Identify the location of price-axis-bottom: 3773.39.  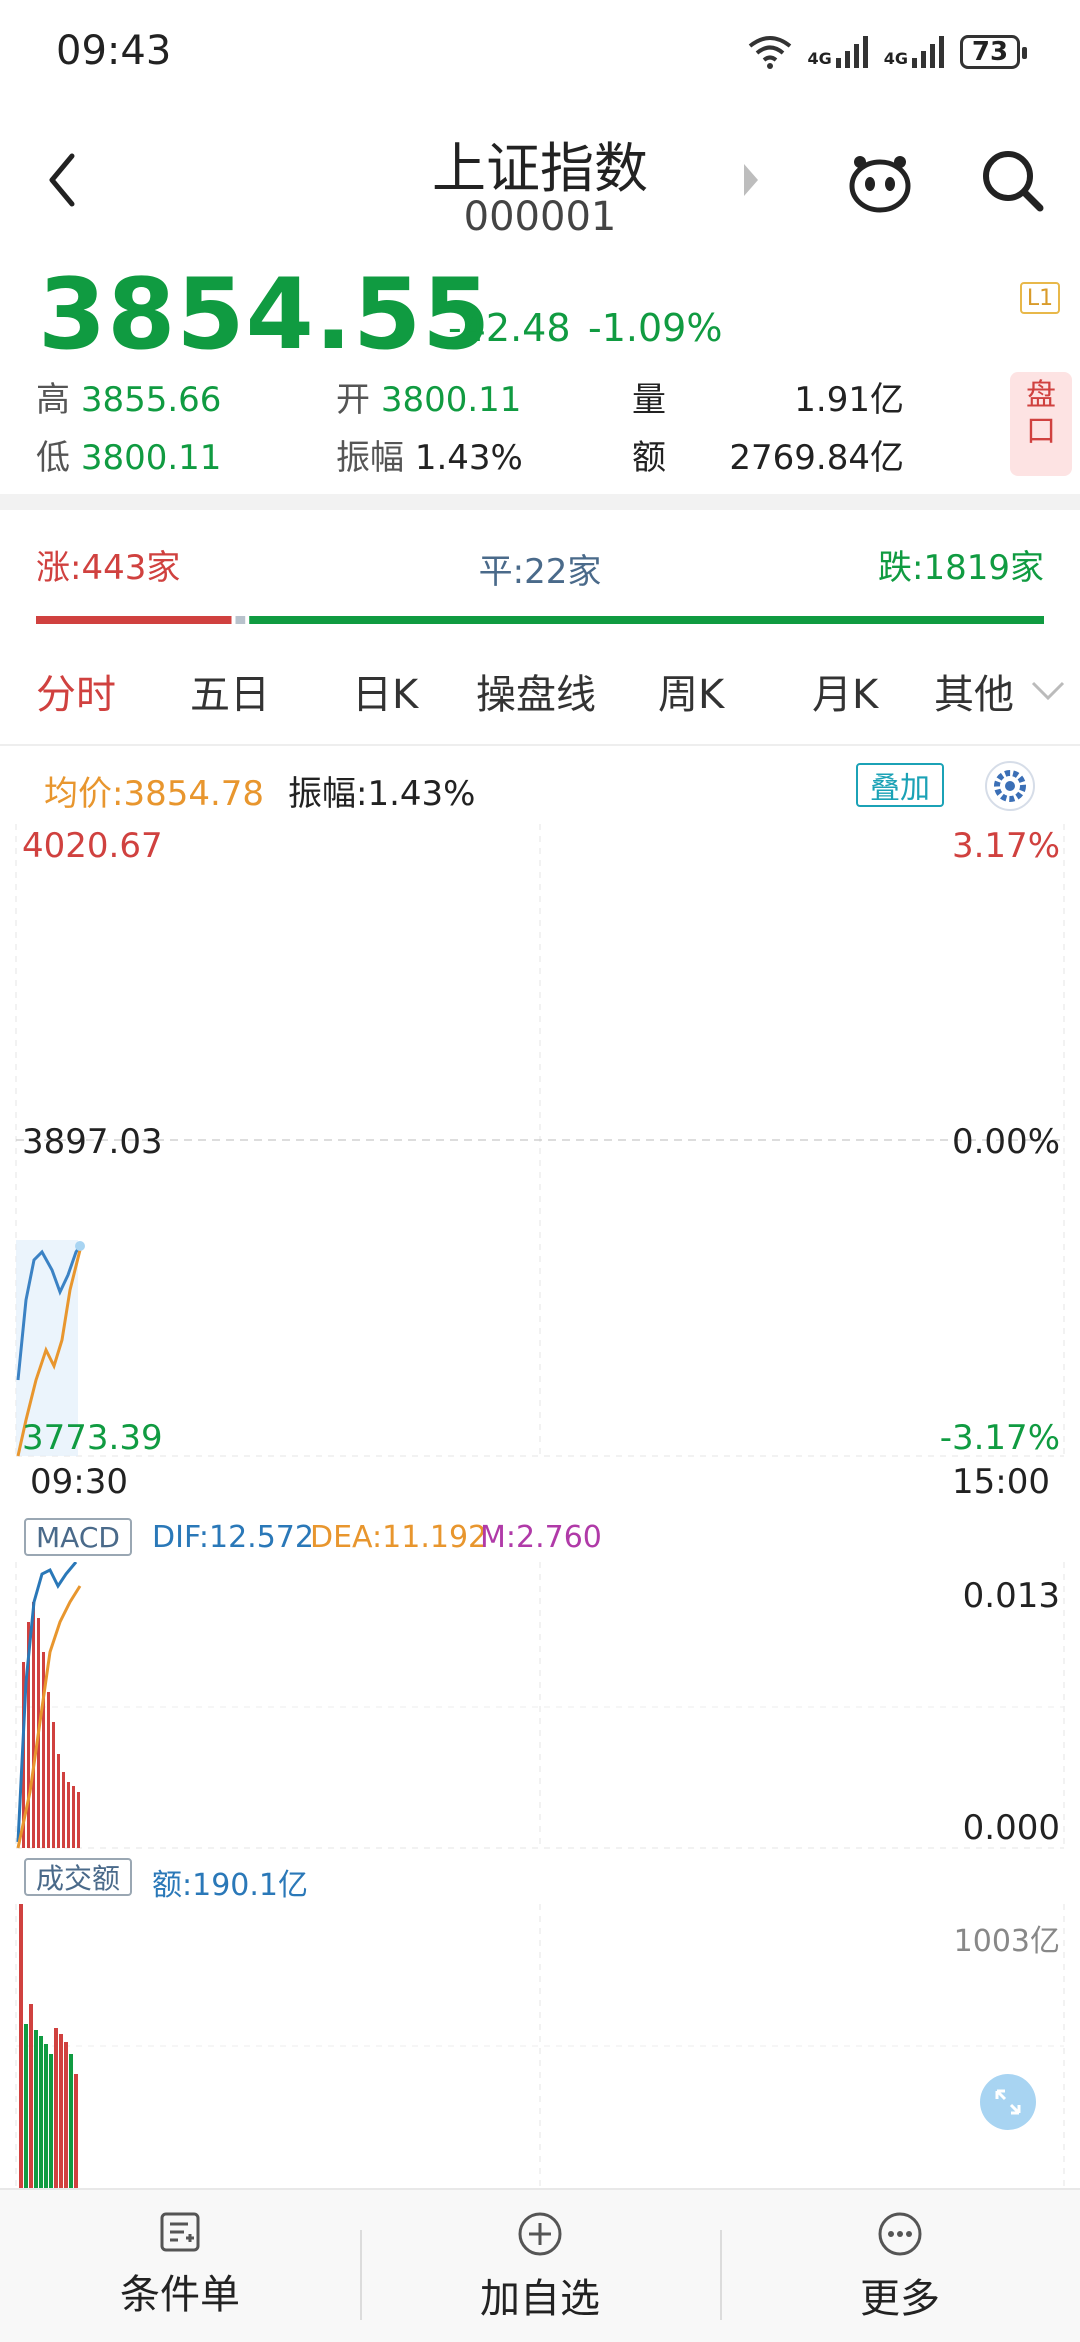
(92, 1438).